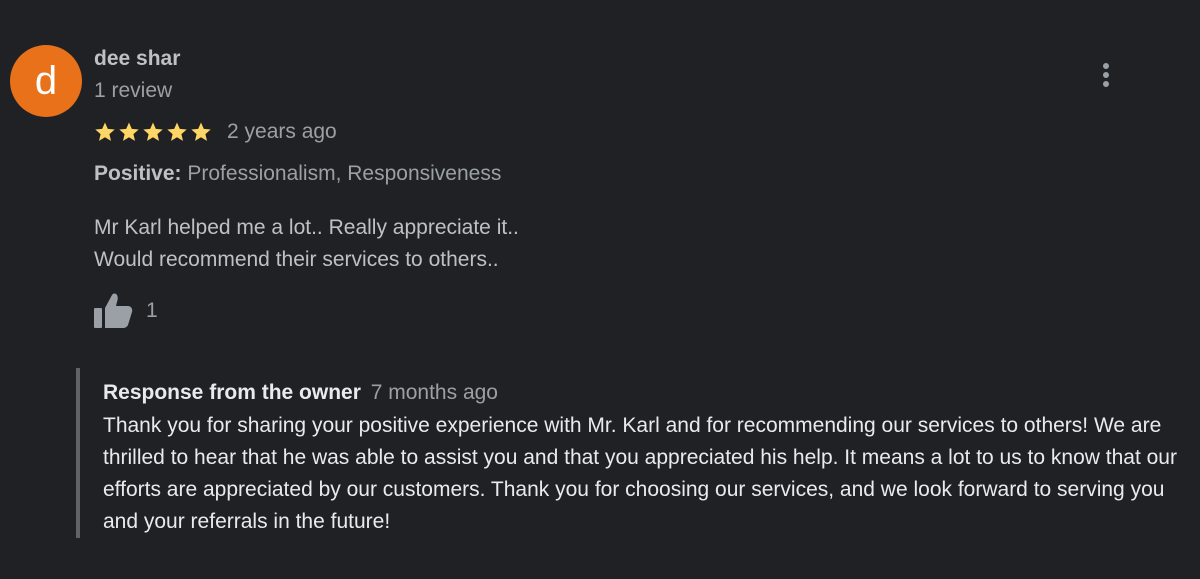 The image size is (1200, 579). Describe the element at coordinates (133, 91) in the screenshot. I see `review-count: 1 review` at that location.